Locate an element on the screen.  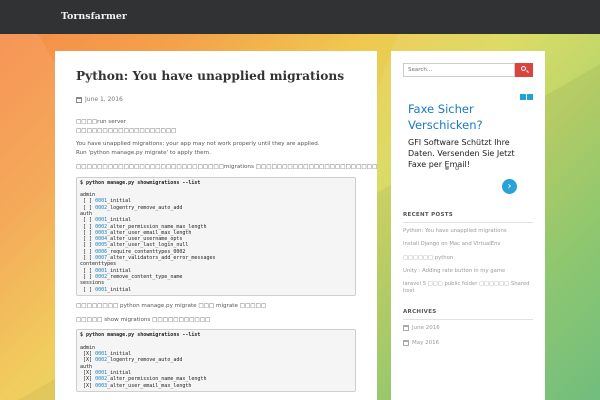
archive-link: June 2016 is located at coordinates (468, 327).